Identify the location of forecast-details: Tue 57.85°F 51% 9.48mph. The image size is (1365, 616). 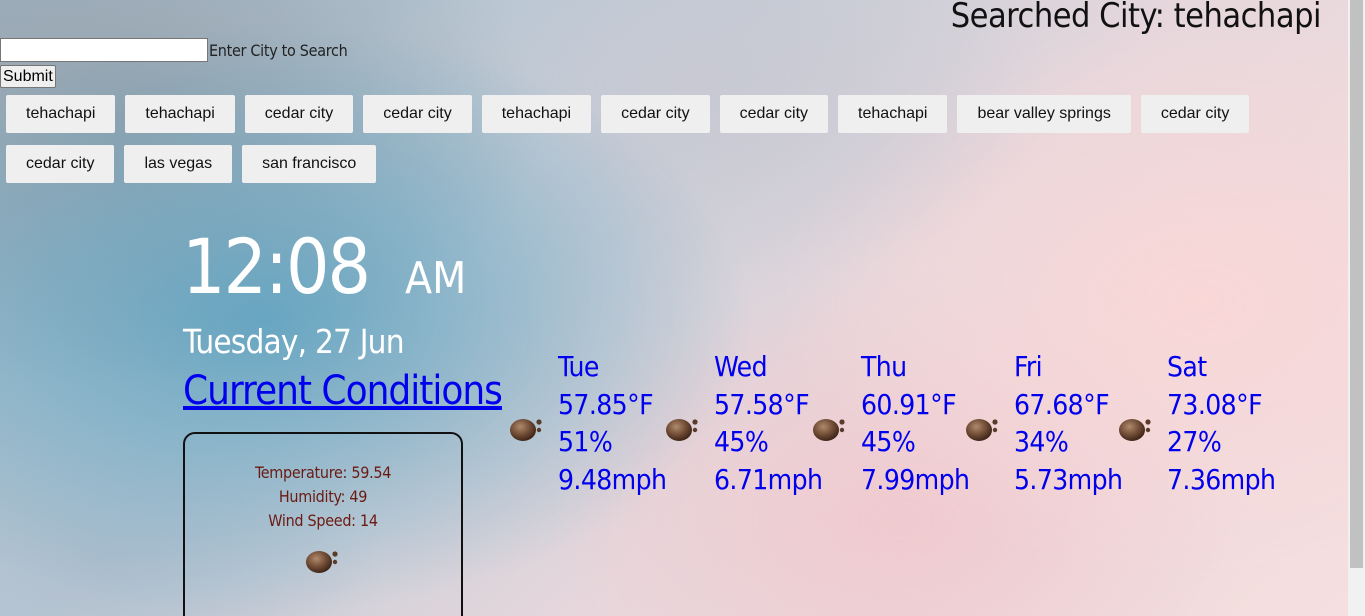
(612, 423).